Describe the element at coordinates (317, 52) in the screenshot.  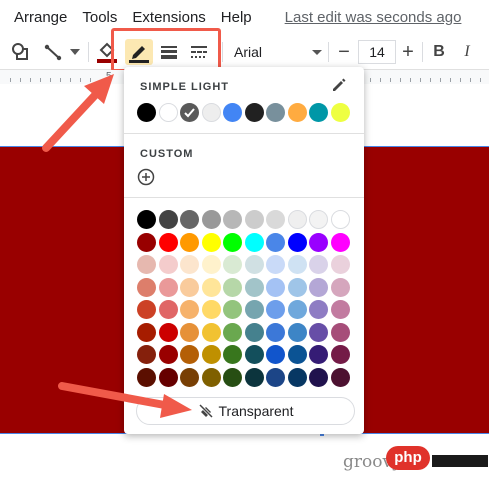
I see `font-dropdown-icon` at that location.